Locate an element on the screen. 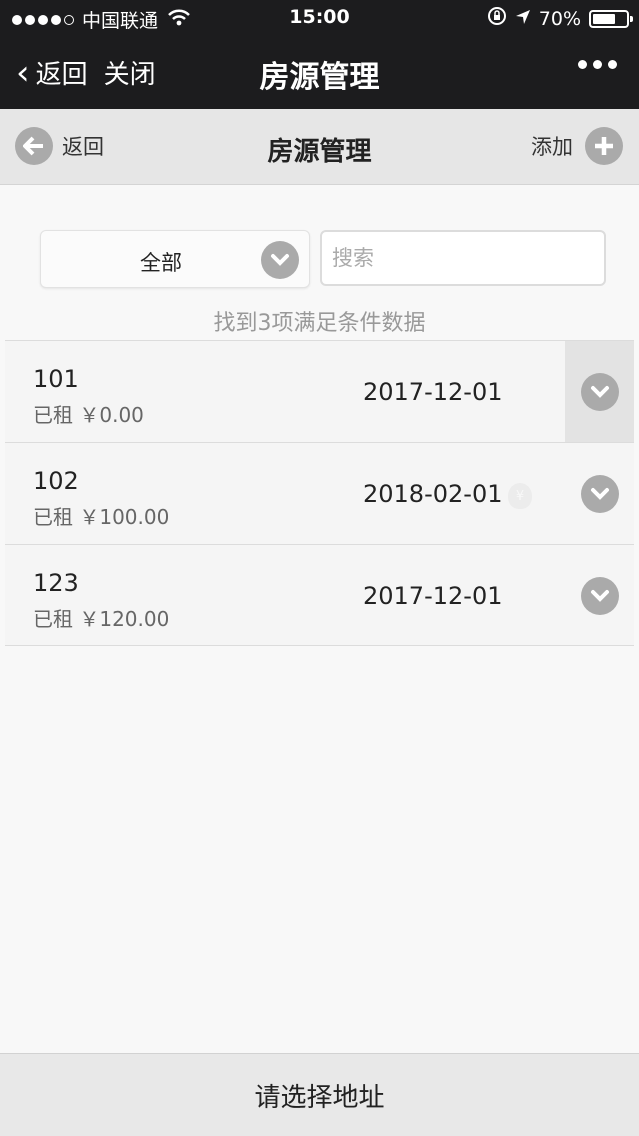 The height and width of the screenshot is (1136, 639). plus-circle-icon is located at coordinates (604, 146).